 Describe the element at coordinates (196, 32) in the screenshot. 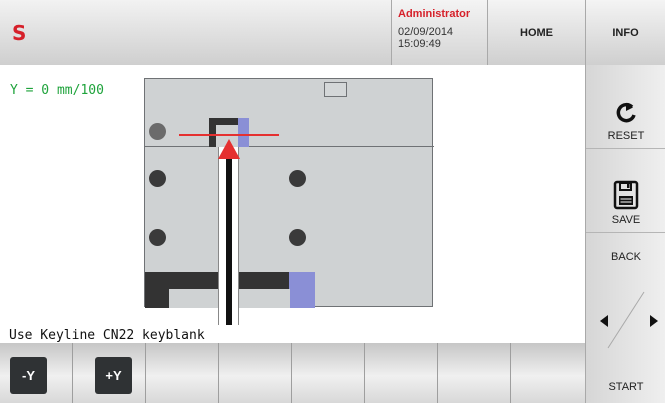

I see `logo-area: S` at that location.